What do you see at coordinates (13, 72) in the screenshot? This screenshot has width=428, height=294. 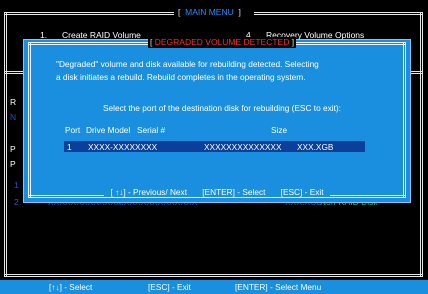 I see `frame-divider-left` at bounding box center [13, 72].